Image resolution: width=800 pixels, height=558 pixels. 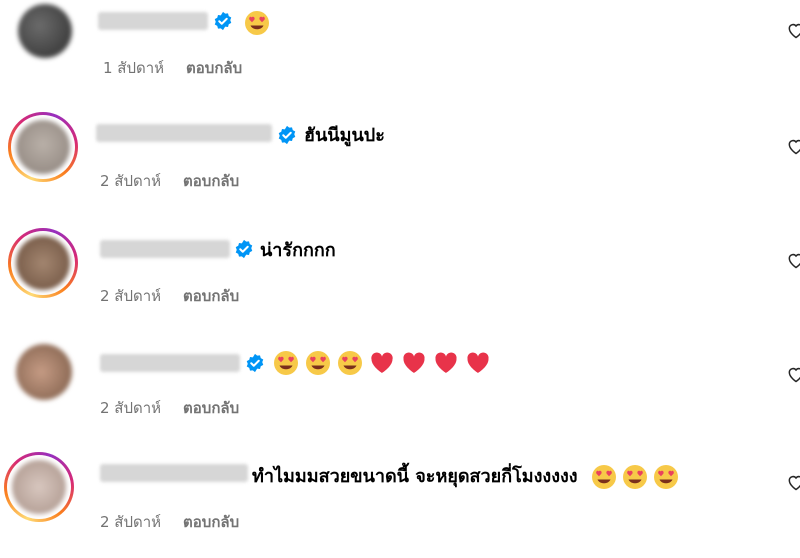 I want to click on comment-body: ฮันนีมูนปะ, so click(x=344, y=135).